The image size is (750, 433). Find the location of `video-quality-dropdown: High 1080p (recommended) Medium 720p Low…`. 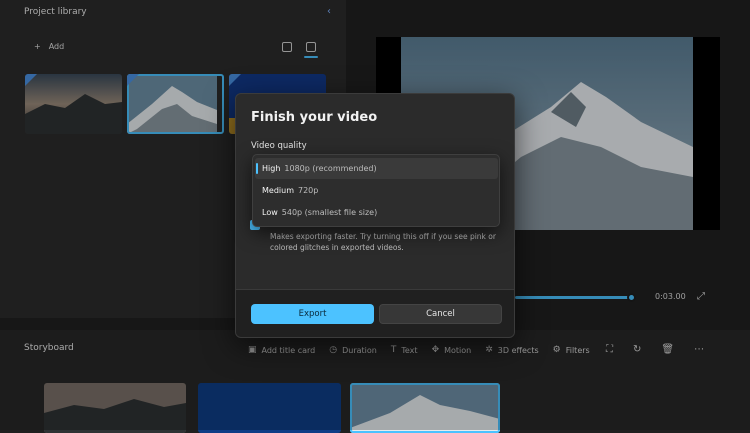

video-quality-dropdown: High 1080p (recommended) Medium 720p Low… is located at coordinates (376, 190).